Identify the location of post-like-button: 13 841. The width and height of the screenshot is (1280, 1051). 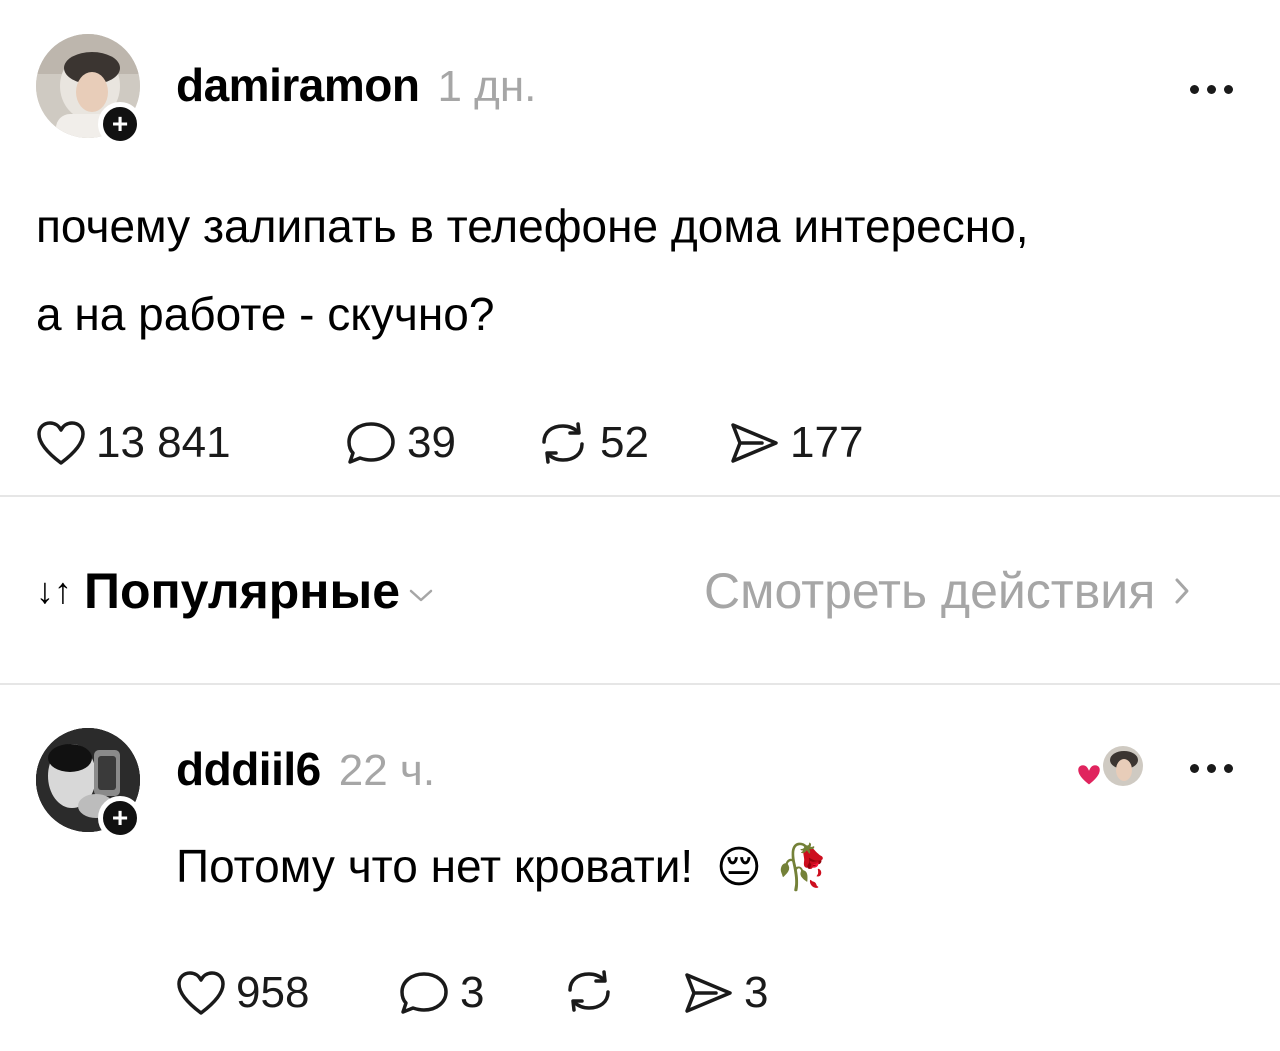
(133, 443).